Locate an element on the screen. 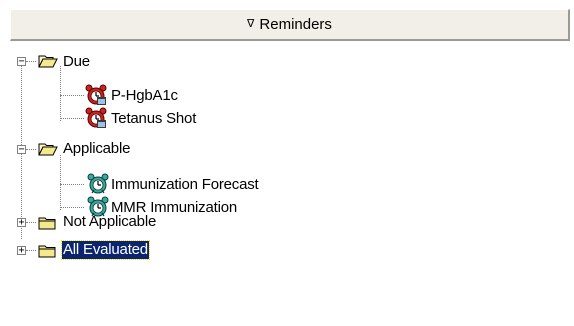 This screenshot has height=326, width=574. teal-alarm-clock-icon is located at coordinates (98, 183).